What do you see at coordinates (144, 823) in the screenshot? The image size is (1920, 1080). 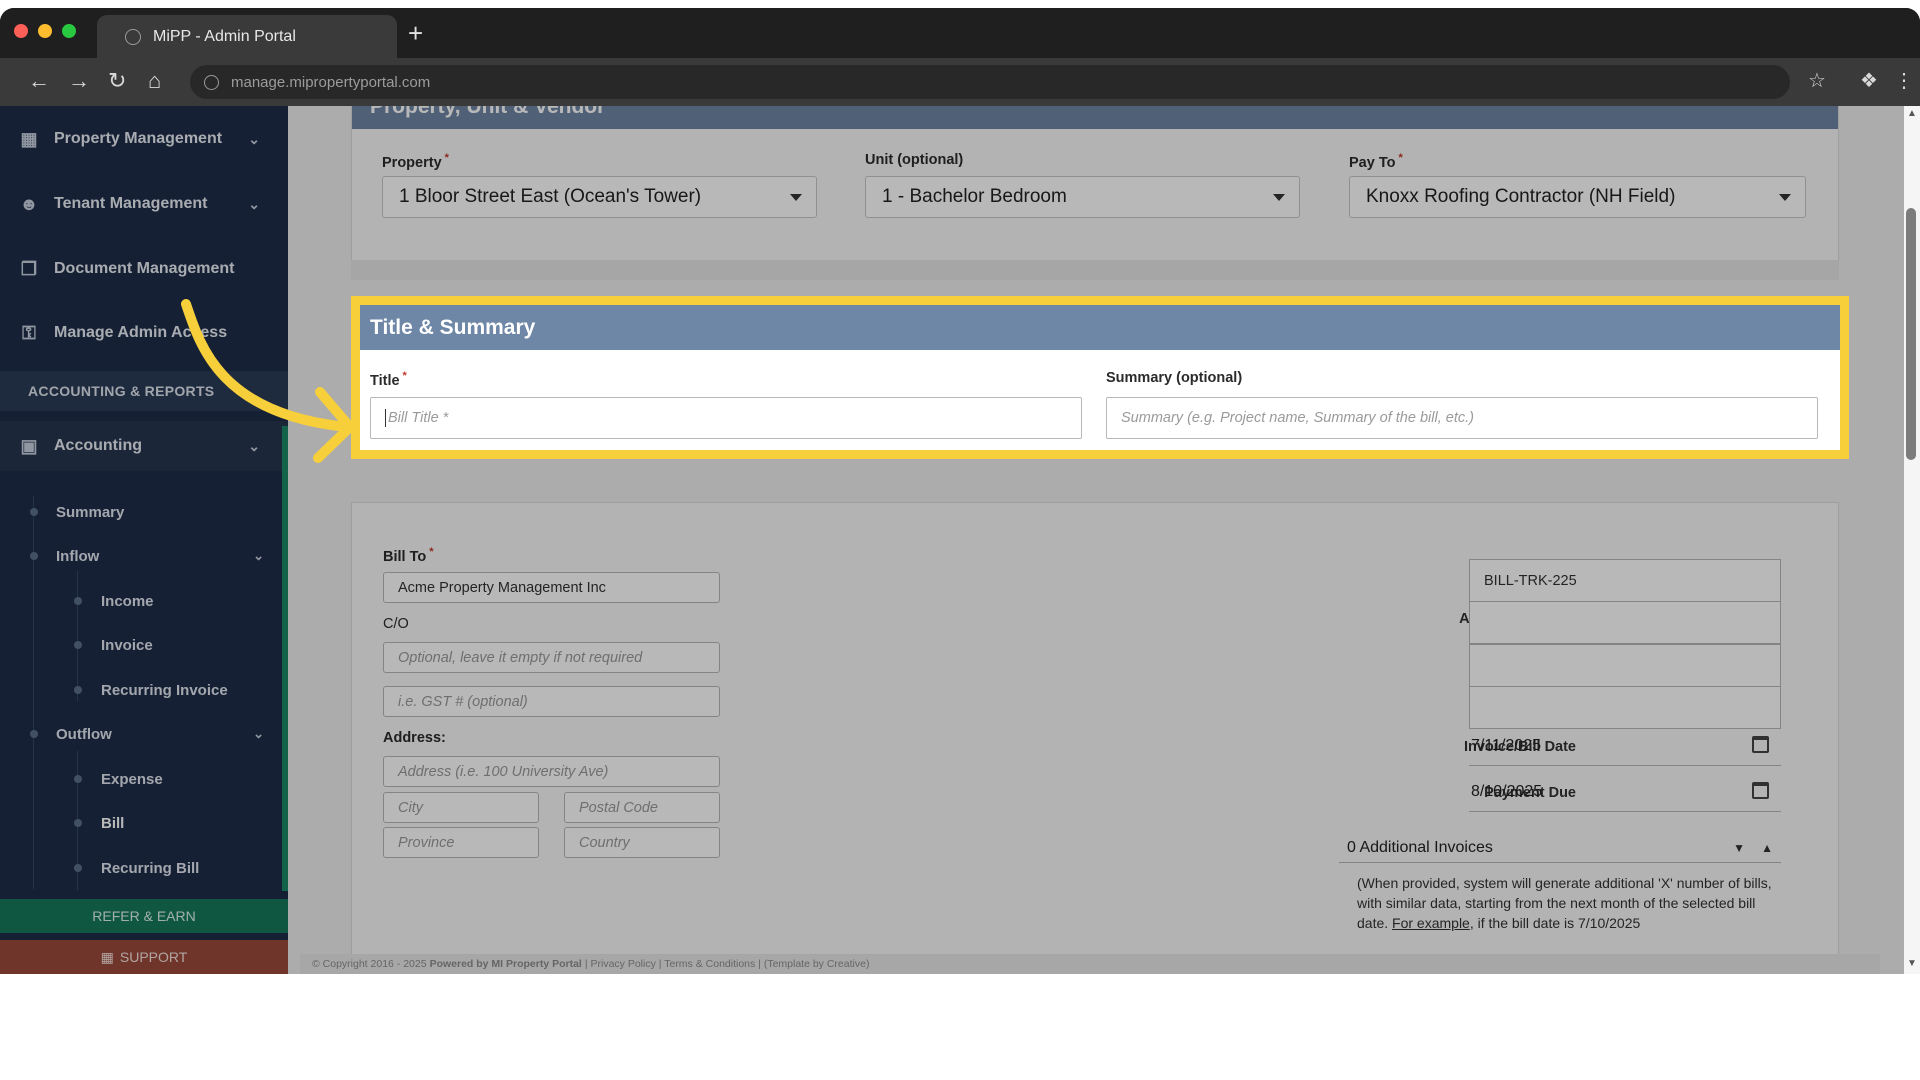 I see `sidebar-item-bill: Bill` at bounding box center [144, 823].